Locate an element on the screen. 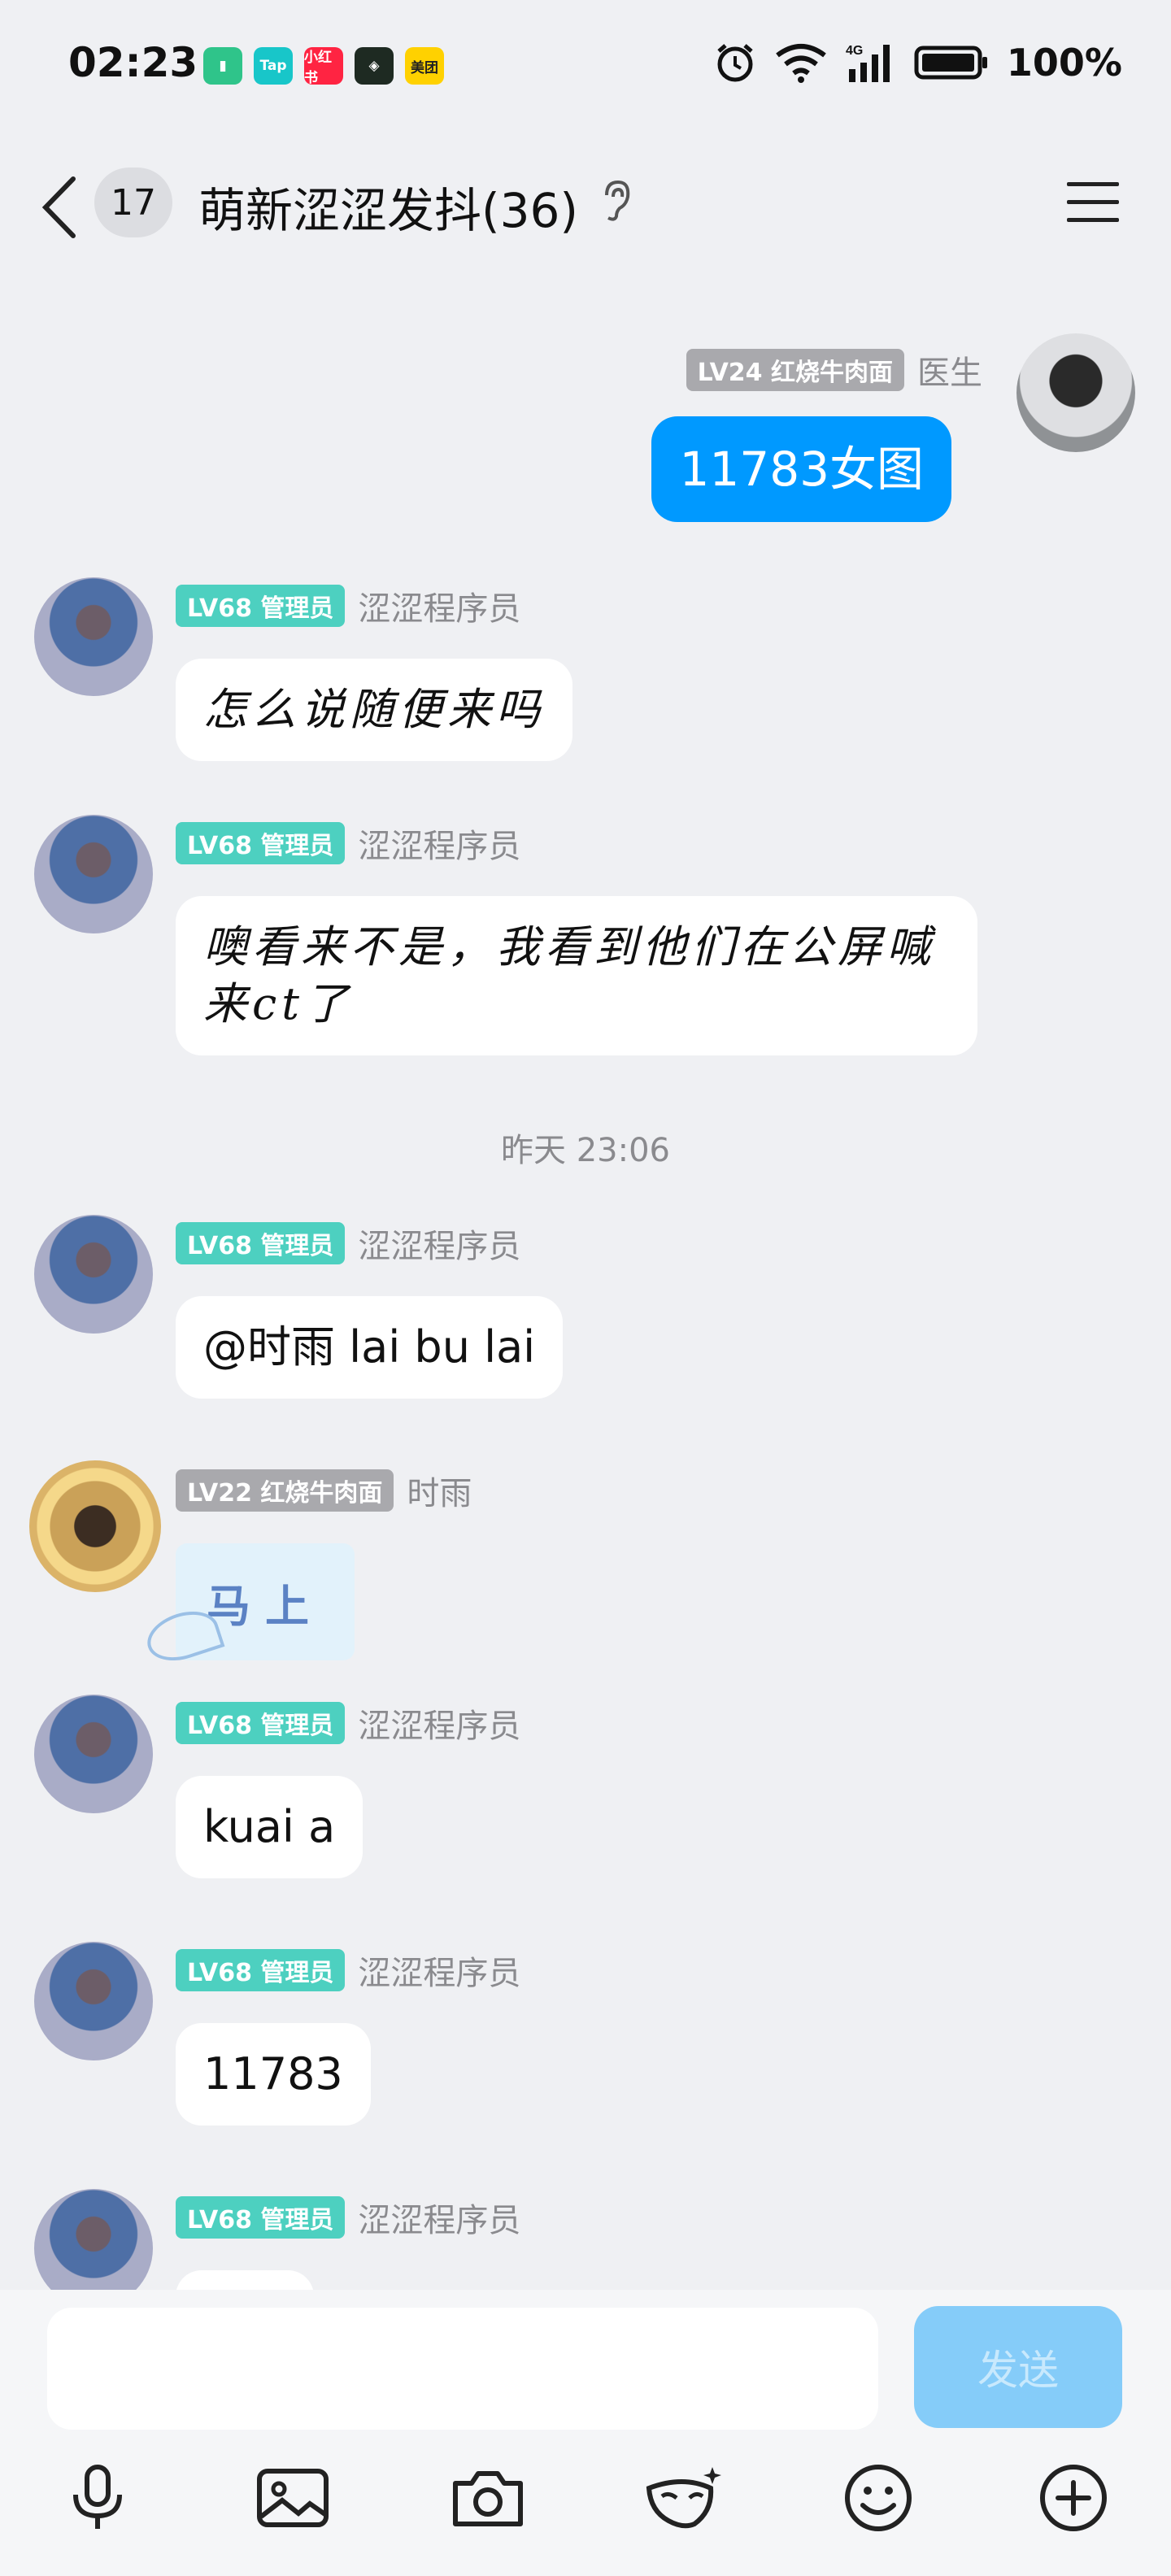 The width and height of the screenshot is (1171, 2576). message-bubble: 噢看来不是，我看到他们在公屏喊 来ct了 is located at coordinates (576, 975).